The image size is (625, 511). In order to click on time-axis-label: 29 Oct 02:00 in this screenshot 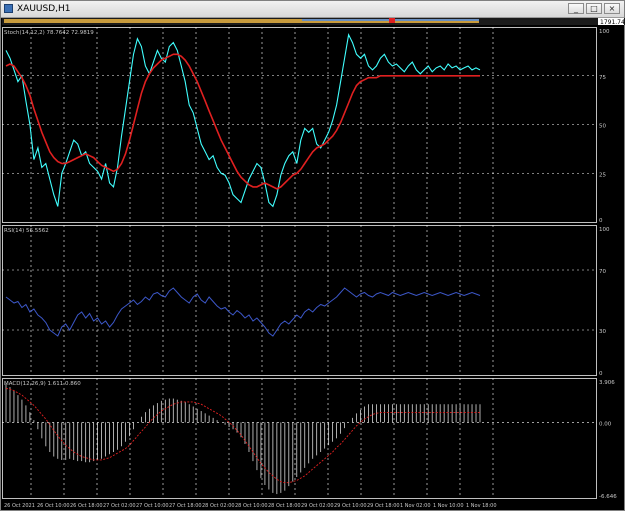, I will do `click(317, 506)`.